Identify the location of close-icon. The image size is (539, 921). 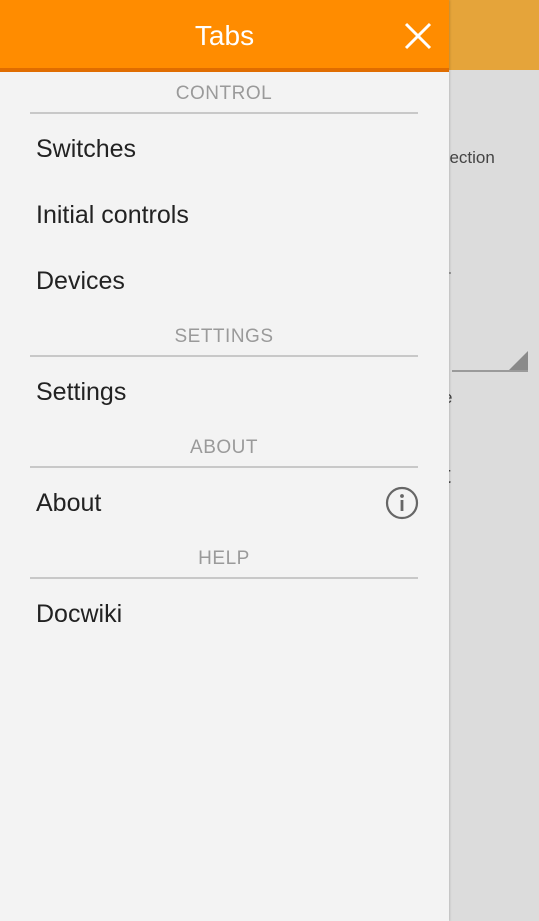
(418, 36).